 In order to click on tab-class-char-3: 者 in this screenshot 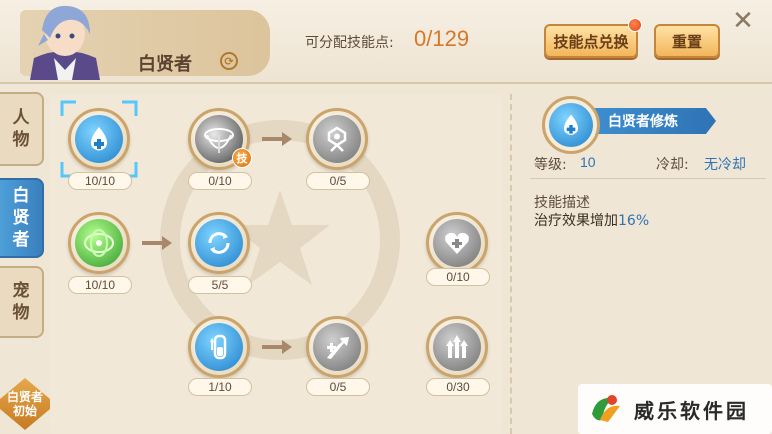, I will do `click(21, 240)`.